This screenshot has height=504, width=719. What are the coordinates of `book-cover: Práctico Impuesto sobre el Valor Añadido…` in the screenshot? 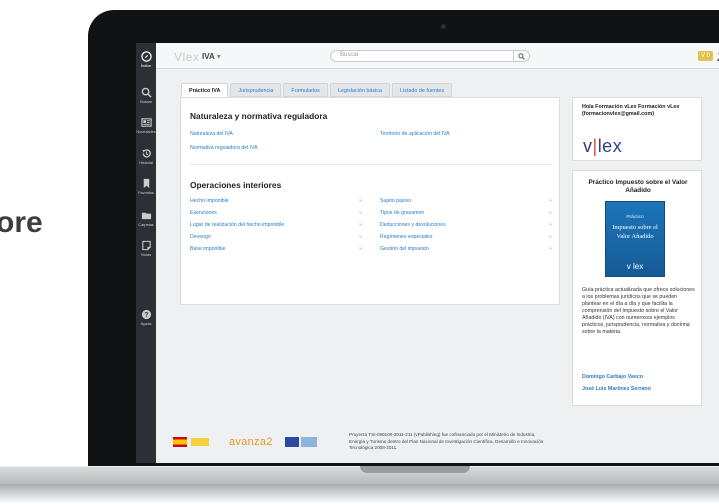 It's located at (635, 239).